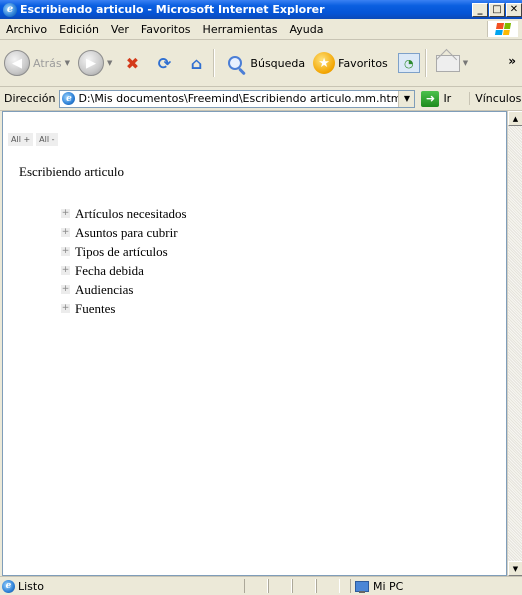  I want to click on zone-label: Mi PC, so click(388, 586).